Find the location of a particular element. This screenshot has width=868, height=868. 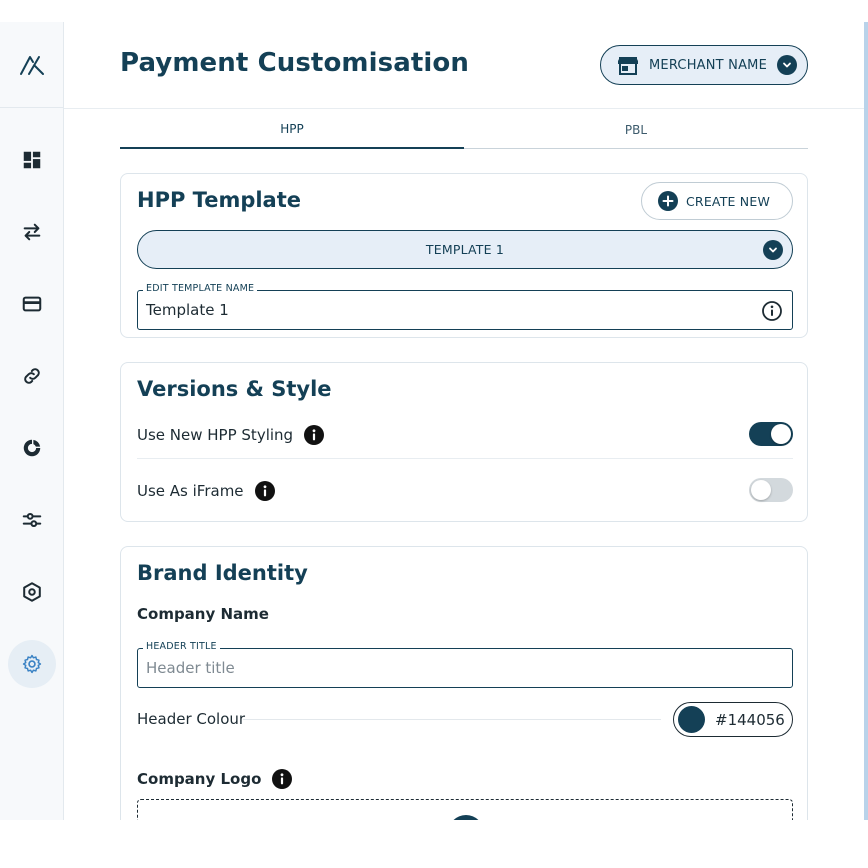

page-header: Payment Customisation MERCHANT NAME is located at coordinates (464, 65).